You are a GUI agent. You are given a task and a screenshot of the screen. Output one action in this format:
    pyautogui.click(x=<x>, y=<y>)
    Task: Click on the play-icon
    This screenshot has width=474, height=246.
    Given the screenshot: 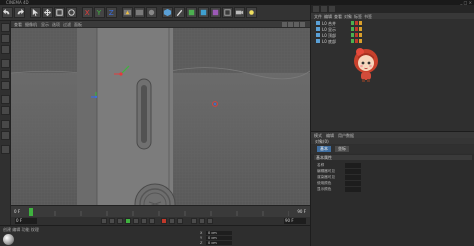 What is the action you would take?
    pyautogui.click(x=128, y=221)
    